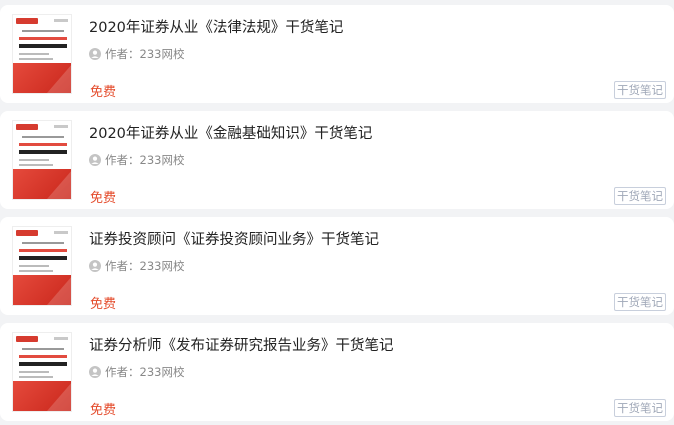 The image size is (674, 425). Describe the element at coordinates (371, 240) in the screenshot. I see `note-title: 证券投资顾问《证券投资顾问业务》干货笔记` at that location.